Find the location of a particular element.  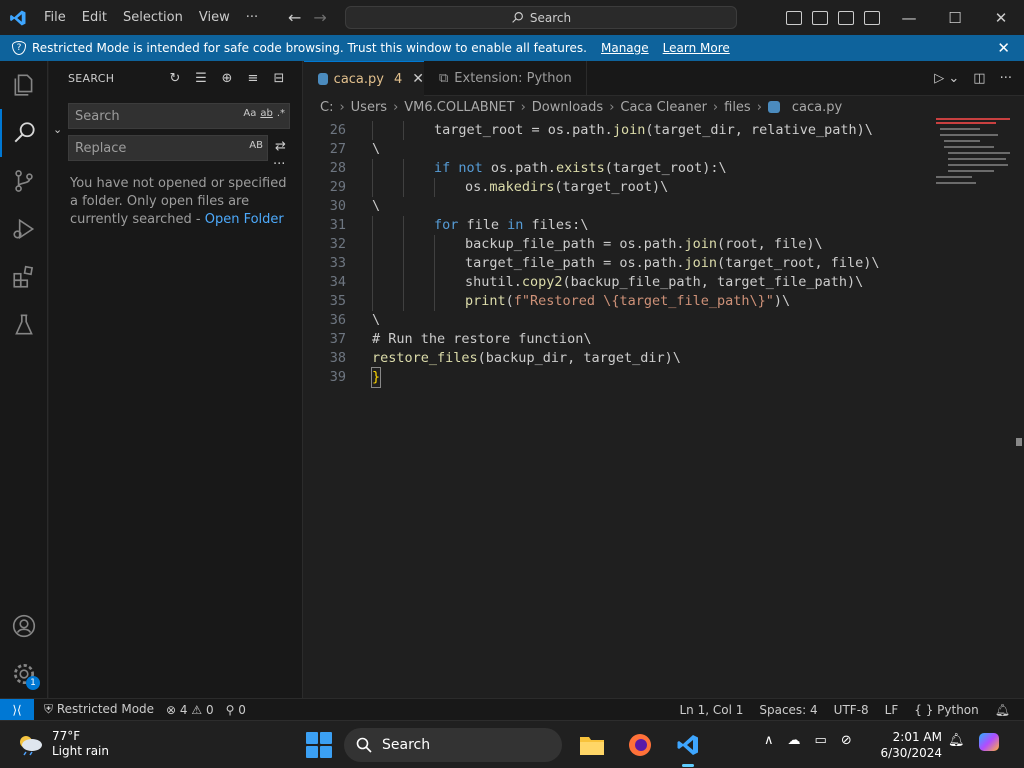

breadcrumb-item: files is located at coordinates (737, 107).